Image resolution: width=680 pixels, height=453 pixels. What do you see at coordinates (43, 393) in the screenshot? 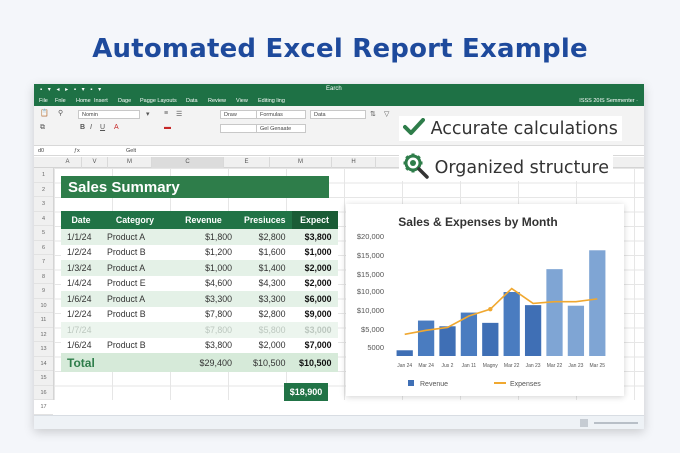
I see `row-header: 16` at bounding box center [43, 393].